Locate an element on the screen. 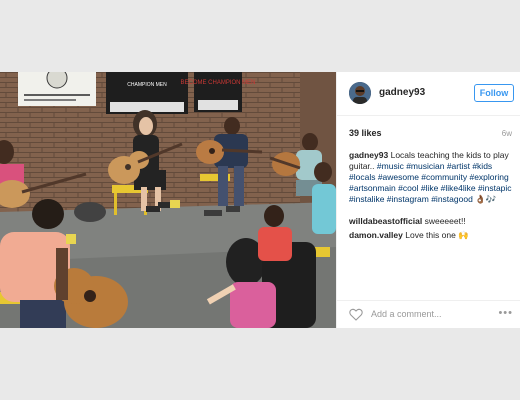 This screenshot has width=520, height=400. caption-emoji: 👌🏾🎶 is located at coordinates (486, 199).